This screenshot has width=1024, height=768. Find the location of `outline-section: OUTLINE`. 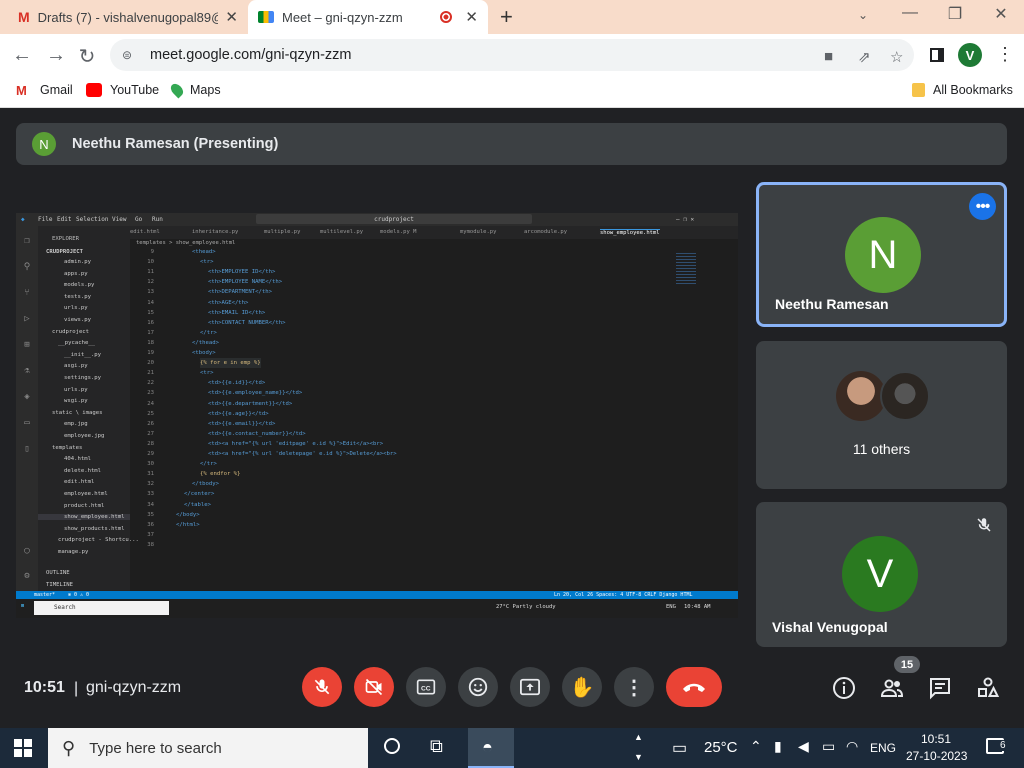

outline-section: OUTLINE is located at coordinates (58, 573).